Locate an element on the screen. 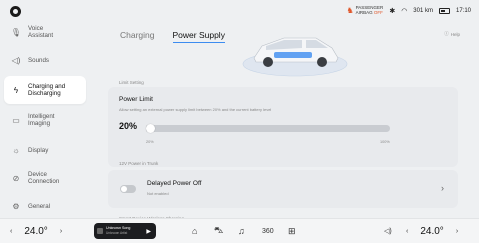 The height and width of the screenshot is (243, 479). delayed-power-off-status: Not enabled is located at coordinates (158, 193).